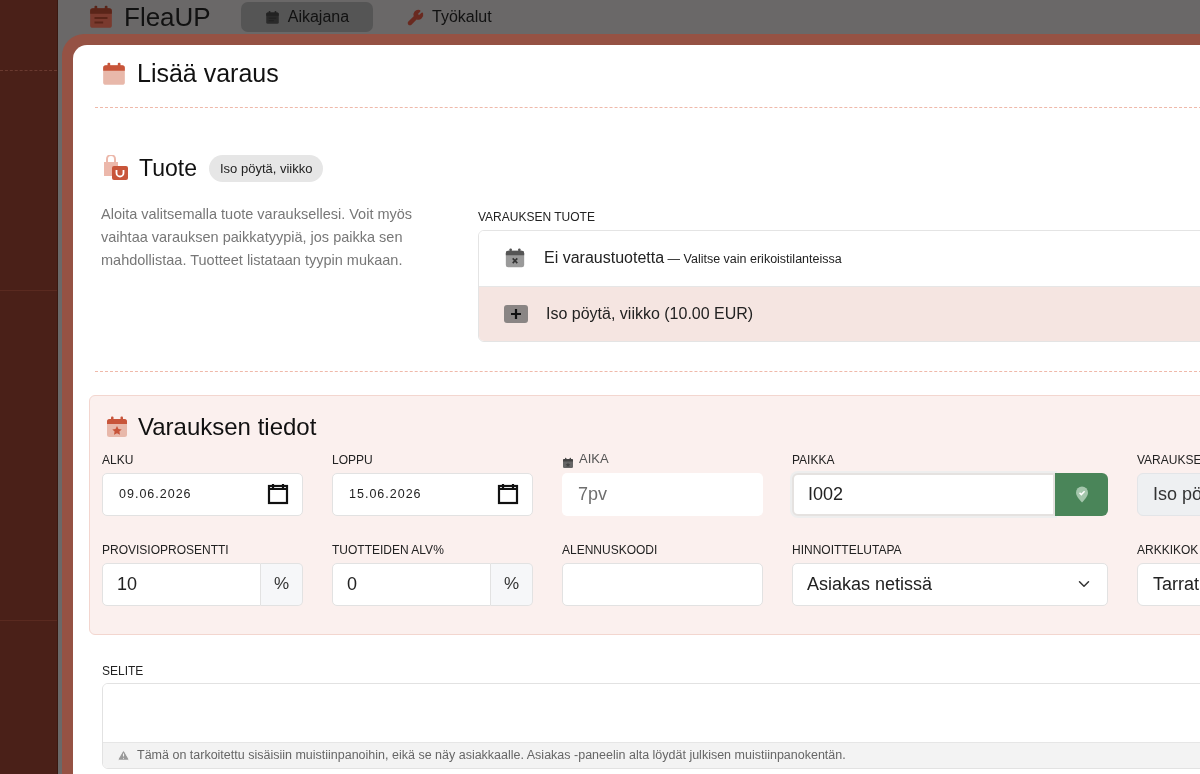  Describe the element at coordinates (1168, 550) in the screenshot. I see `field-label: ARKKIKOK` at that location.